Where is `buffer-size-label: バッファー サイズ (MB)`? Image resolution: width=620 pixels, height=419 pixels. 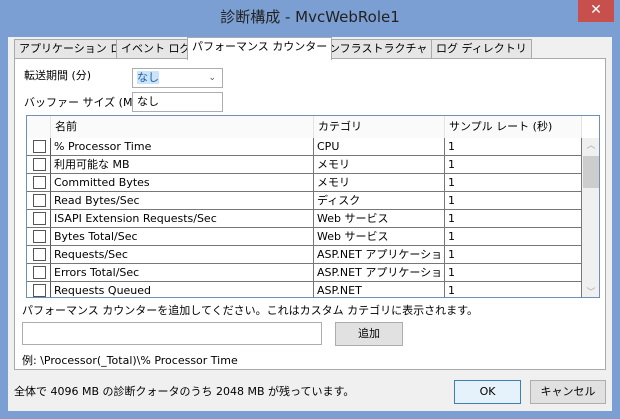
buffer-size-label: バッファー サイズ (MB) is located at coordinates (84, 102).